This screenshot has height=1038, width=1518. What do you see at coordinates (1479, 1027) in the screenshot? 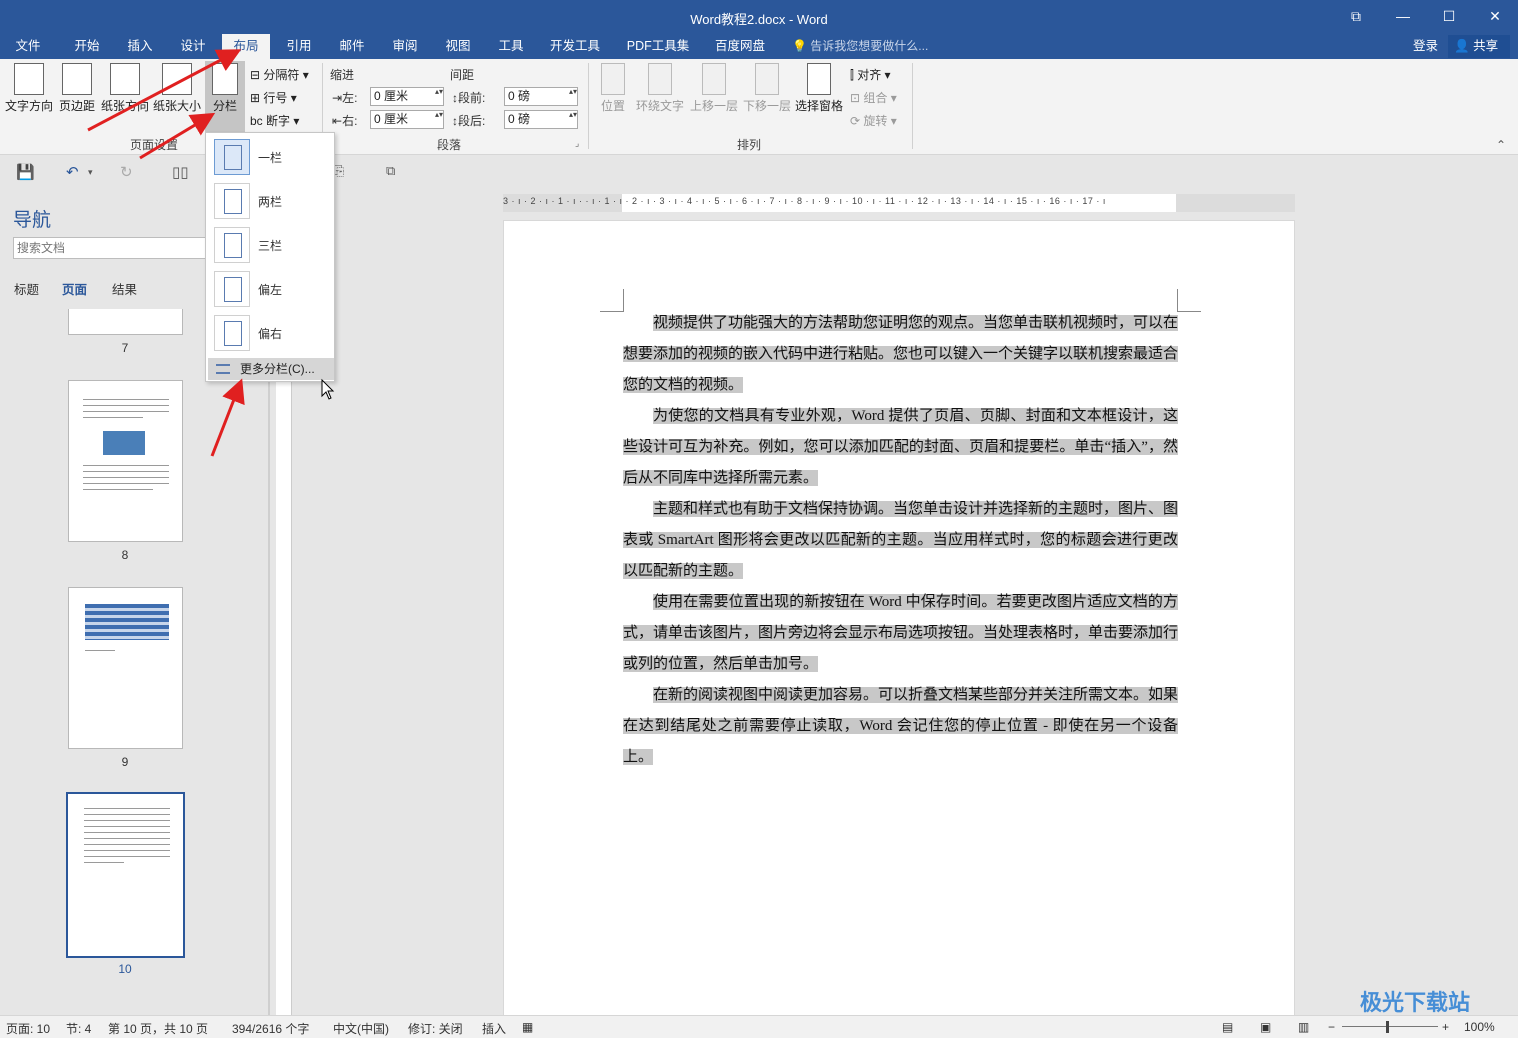
I see `zoom-level: 100%` at bounding box center [1479, 1027].